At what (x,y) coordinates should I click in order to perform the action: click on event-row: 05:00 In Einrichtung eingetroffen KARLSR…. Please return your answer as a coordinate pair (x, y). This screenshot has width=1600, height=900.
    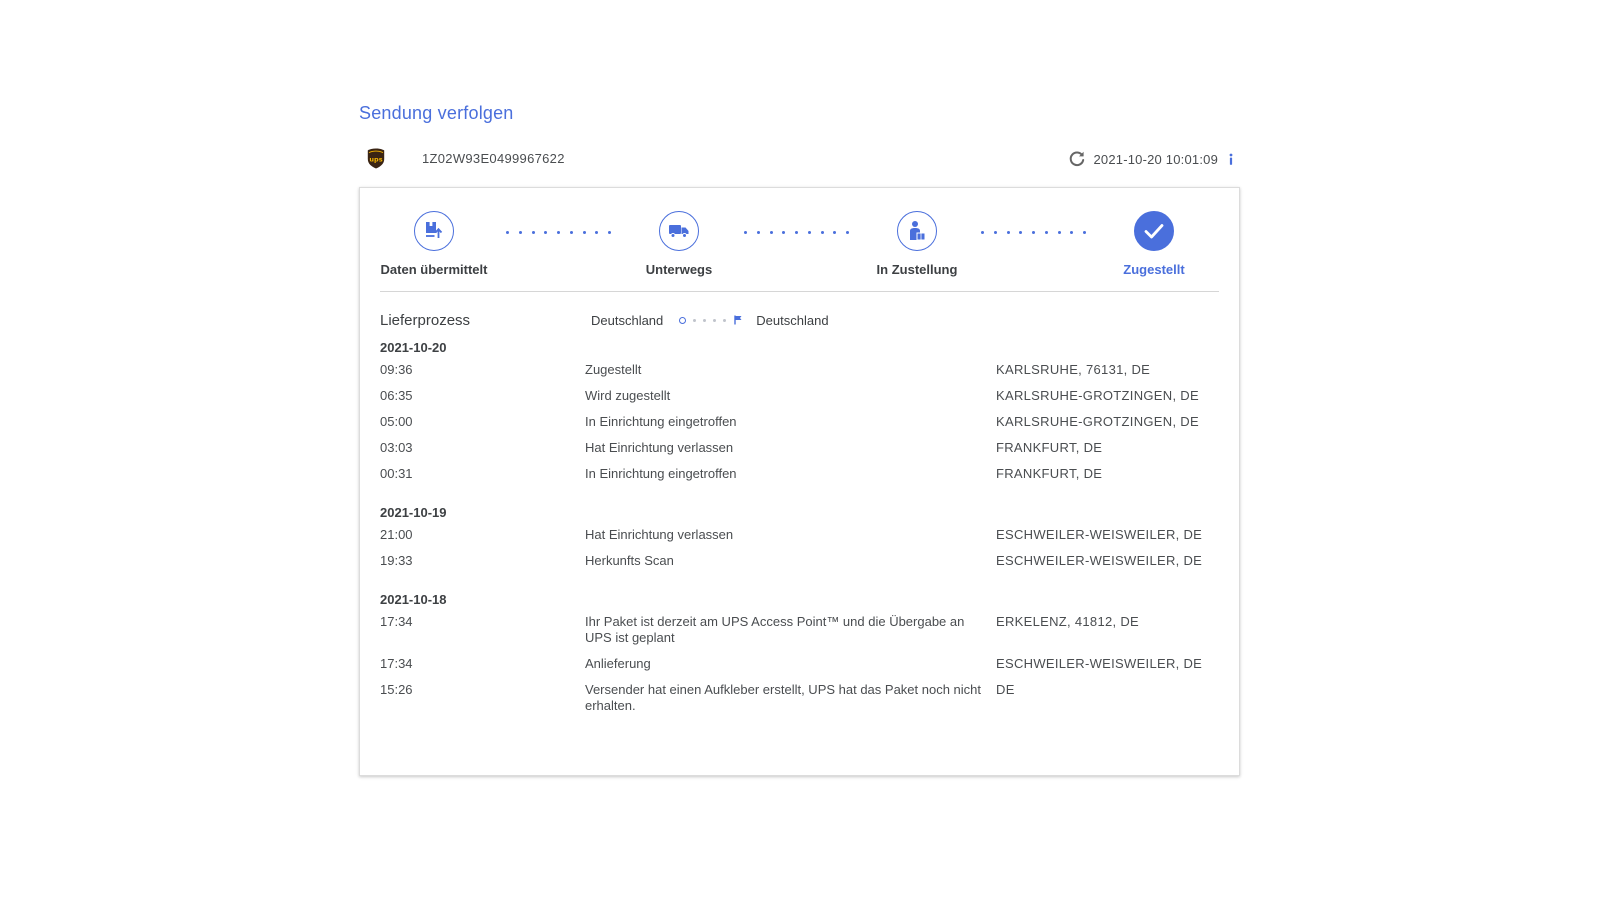
    Looking at the image, I should click on (800, 422).